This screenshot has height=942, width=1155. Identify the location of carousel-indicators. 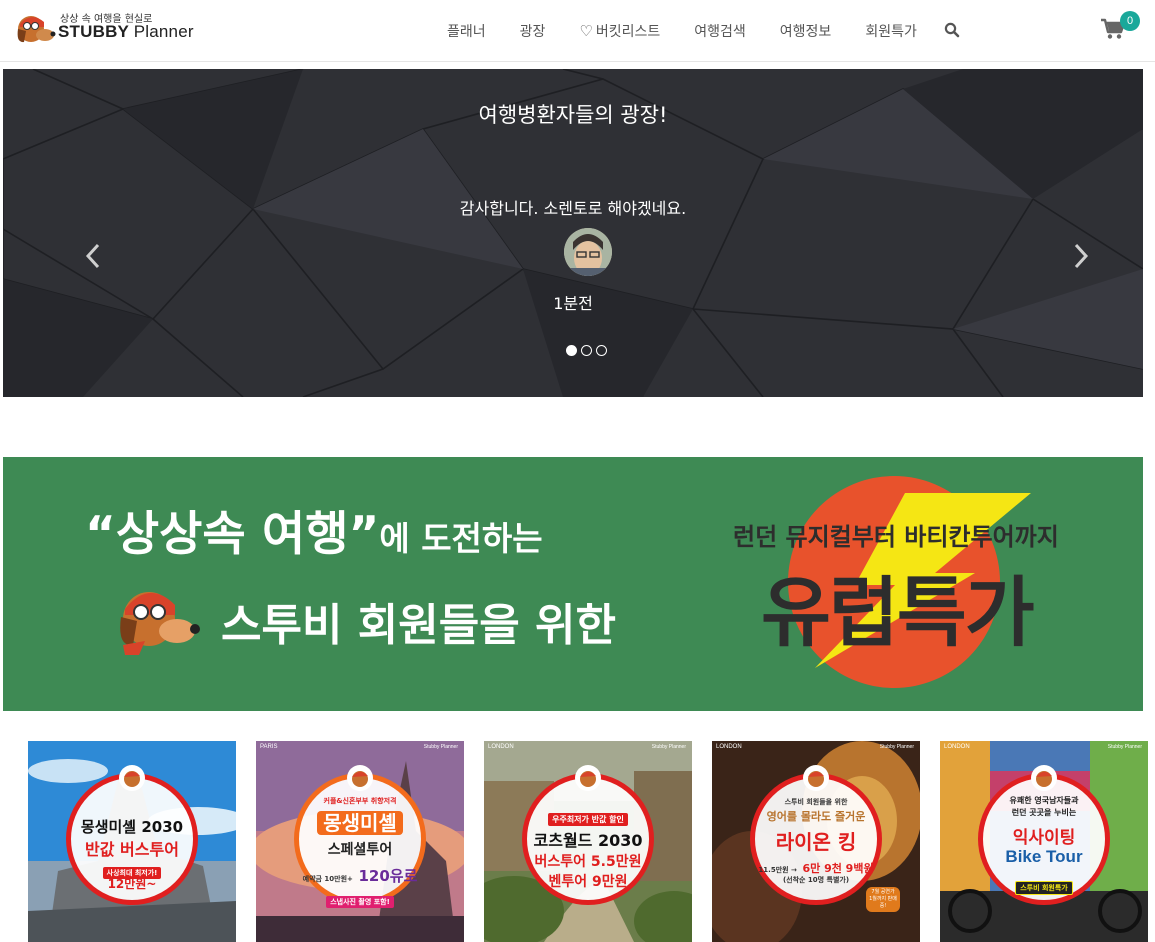
(586, 350).